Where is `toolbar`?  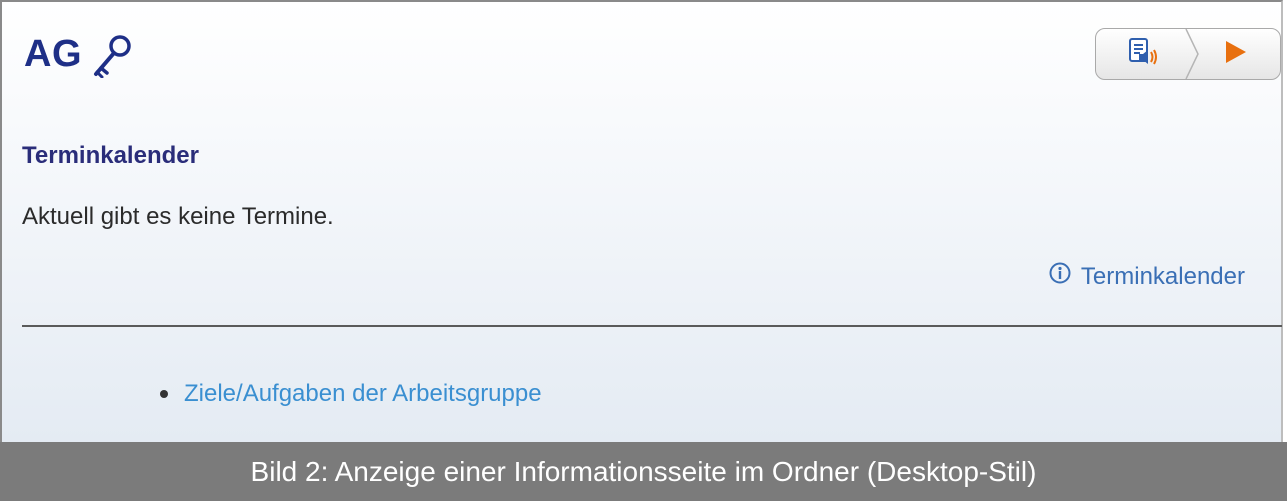 toolbar is located at coordinates (1188, 54).